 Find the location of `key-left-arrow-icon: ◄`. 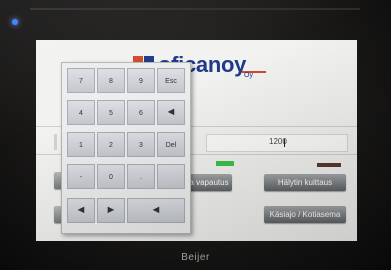

key-left-arrow-icon: ◄ is located at coordinates (81, 210).